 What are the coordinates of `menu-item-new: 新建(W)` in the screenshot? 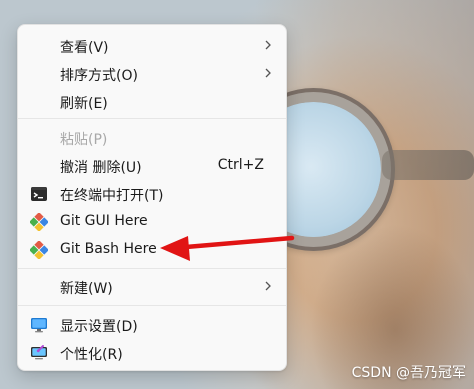 It's located at (152, 286).